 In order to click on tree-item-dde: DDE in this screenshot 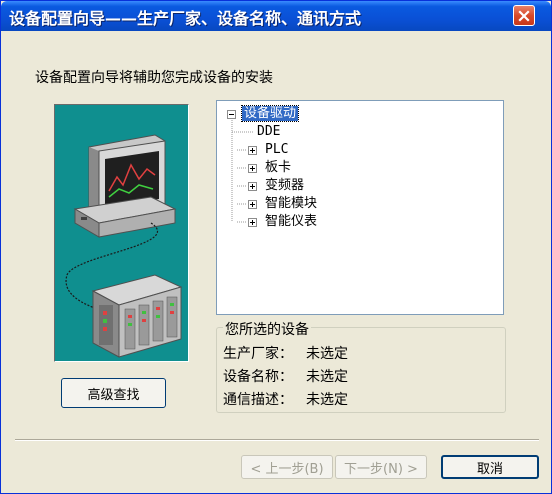, I will do `click(268, 132)`.